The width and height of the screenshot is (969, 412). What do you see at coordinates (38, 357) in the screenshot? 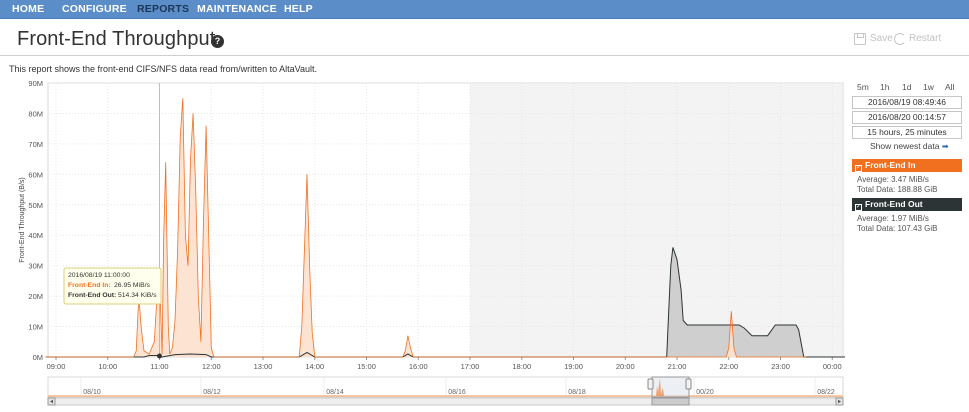
I see `y-tick-label: 0M` at bounding box center [38, 357].